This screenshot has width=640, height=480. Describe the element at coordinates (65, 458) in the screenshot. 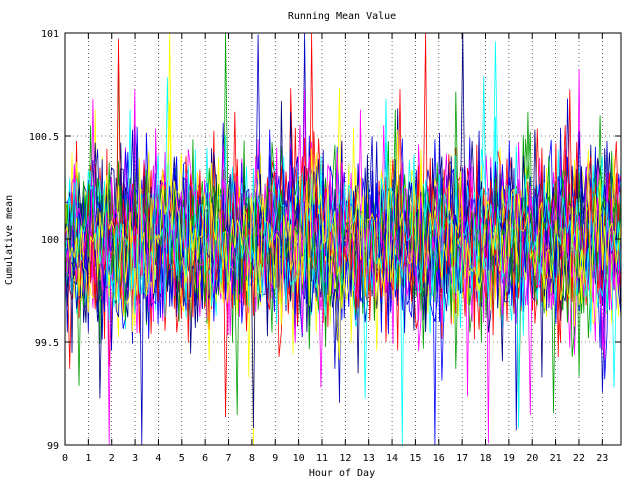

I see `x-tick-label: 0` at that location.